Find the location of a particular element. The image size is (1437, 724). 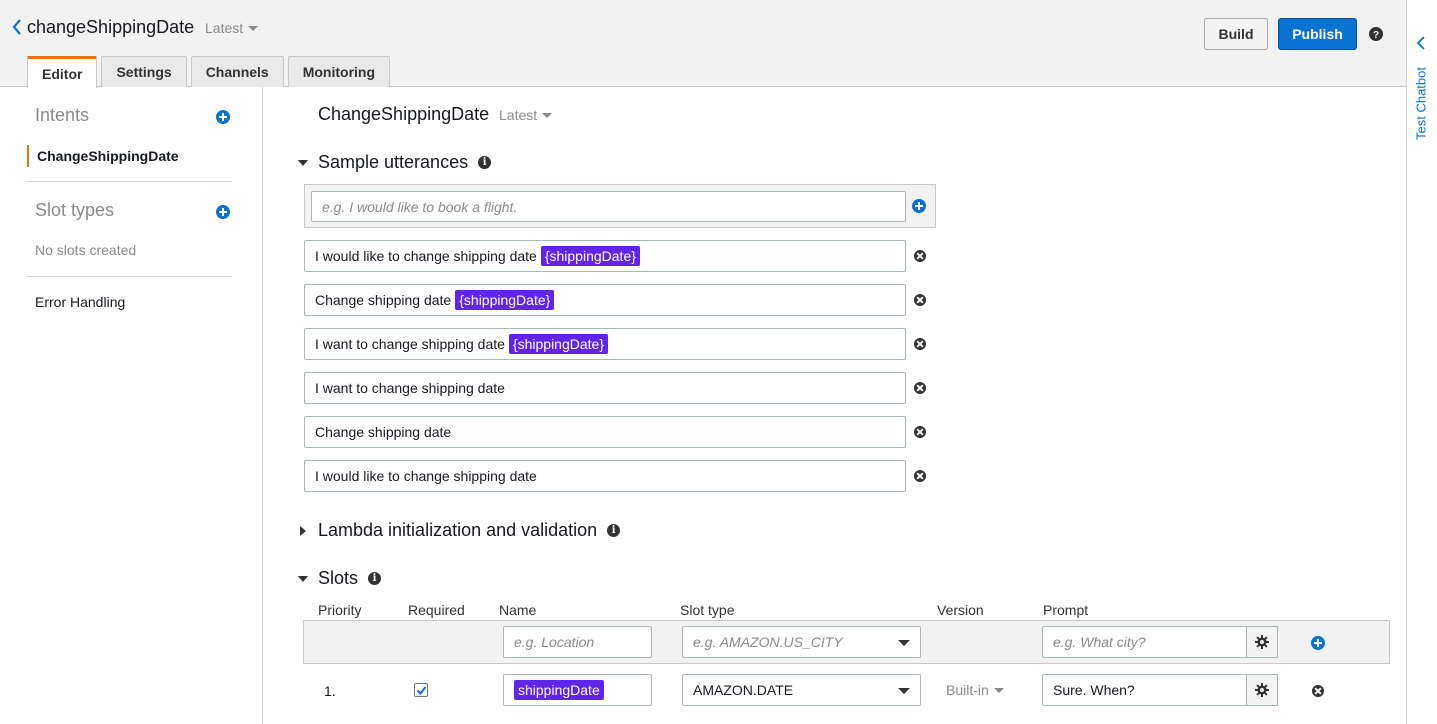

column-header-required: Required is located at coordinates (436, 610).